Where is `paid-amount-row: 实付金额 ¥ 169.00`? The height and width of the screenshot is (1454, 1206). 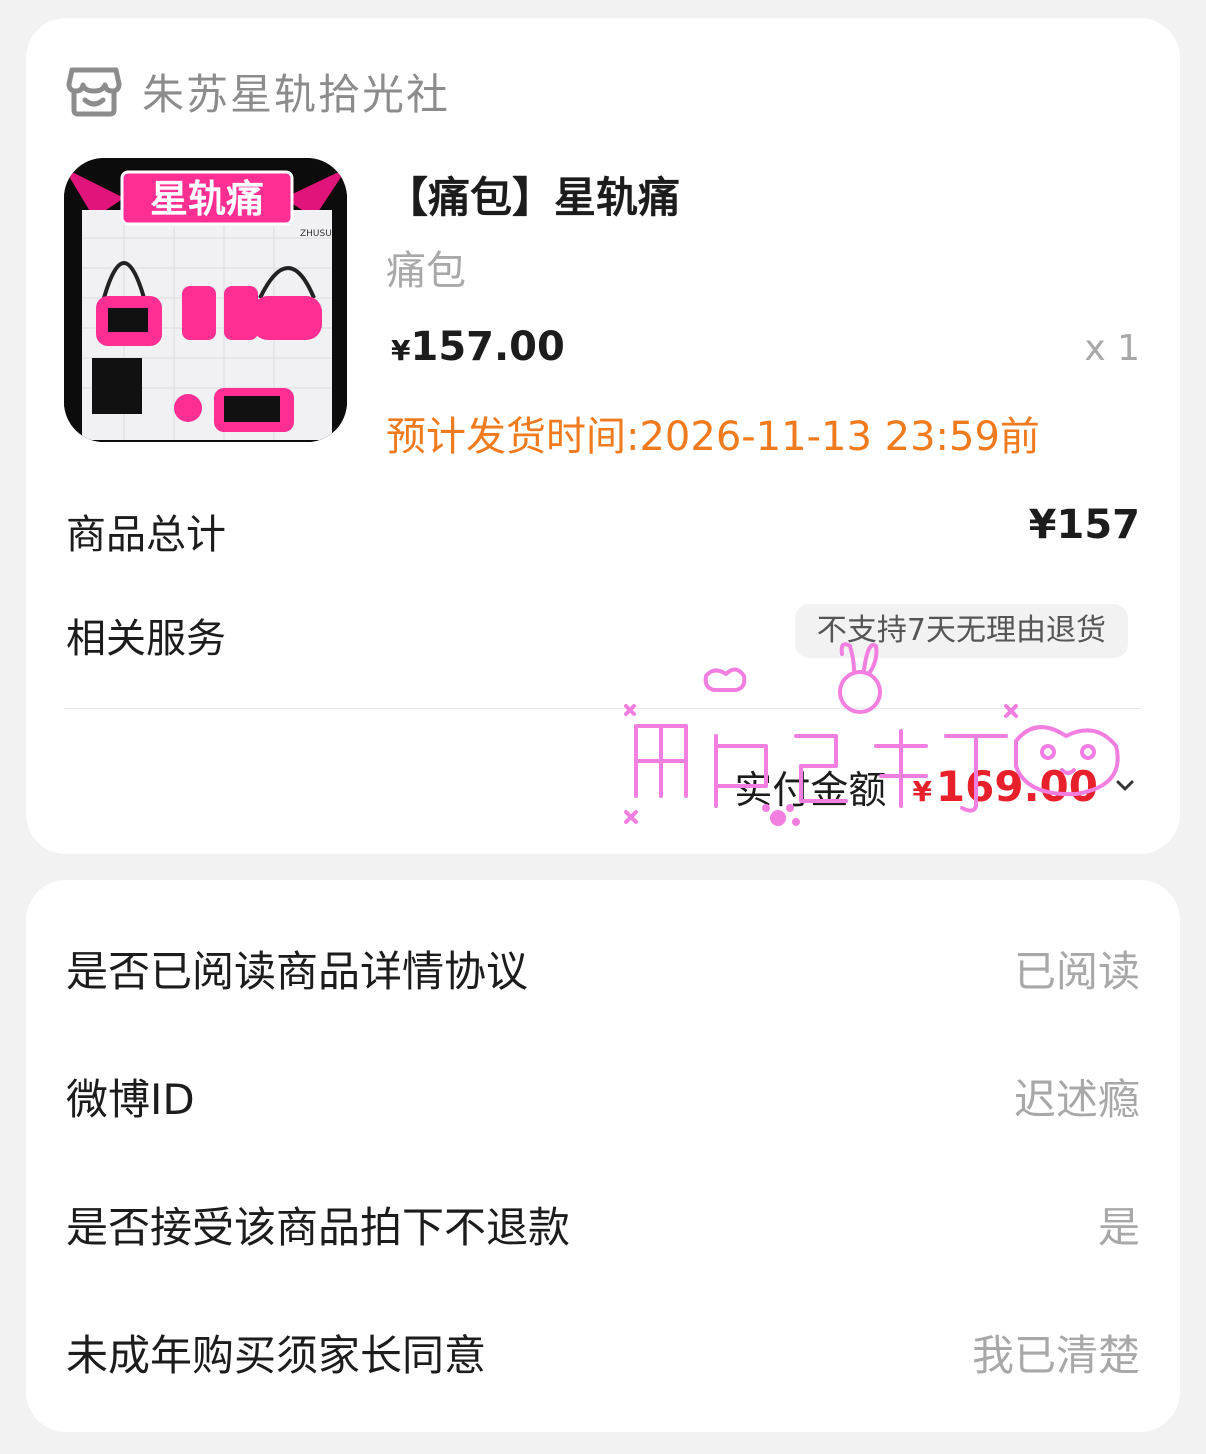
paid-amount-row: 实付金额 ¥ 169.00 is located at coordinates (935, 786).